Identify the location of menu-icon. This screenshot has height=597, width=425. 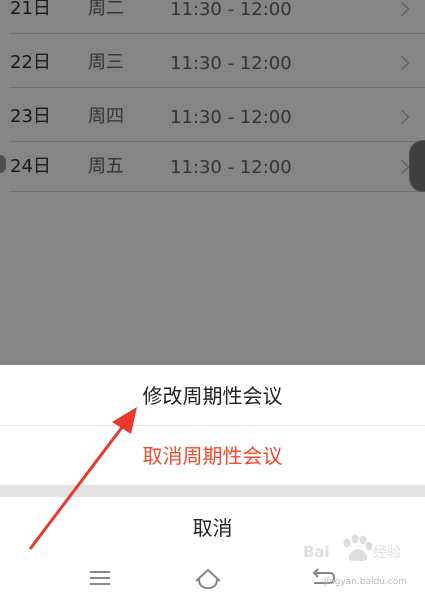
(100, 578).